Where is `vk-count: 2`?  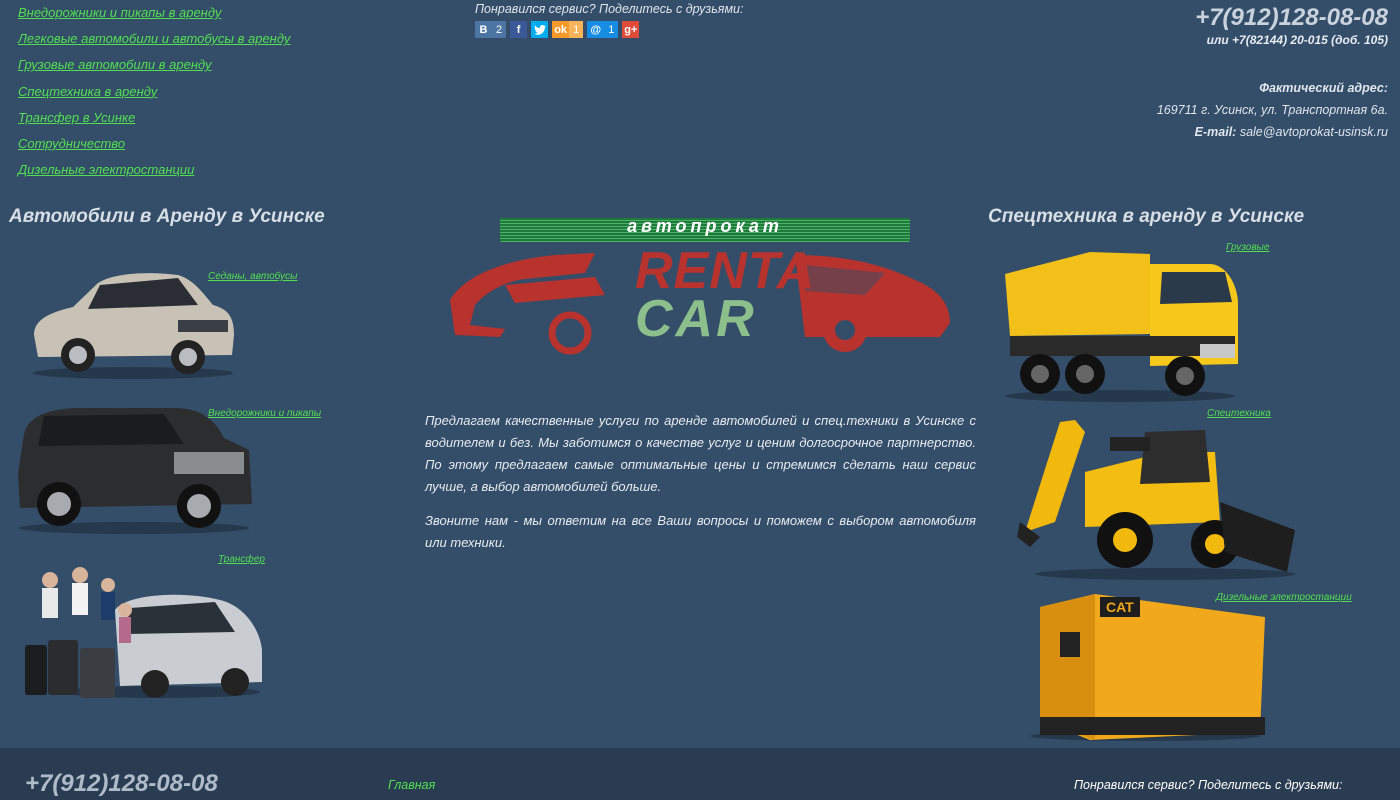 vk-count: 2 is located at coordinates (499, 29).